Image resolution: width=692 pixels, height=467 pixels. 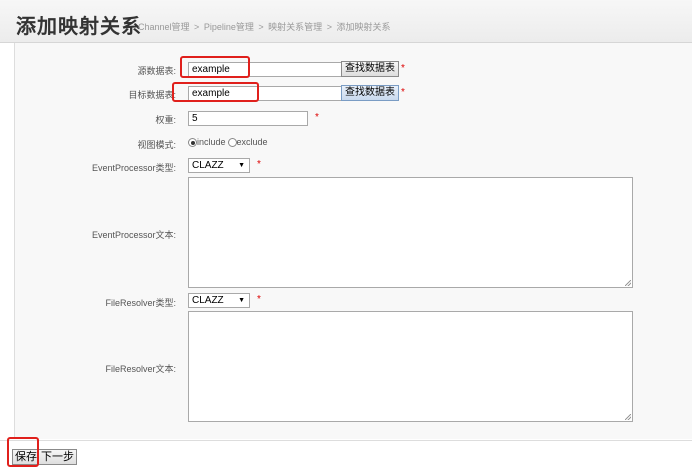 I want to click on file-resolver-type-value: CLAZZ, so click(x=208, y=300).